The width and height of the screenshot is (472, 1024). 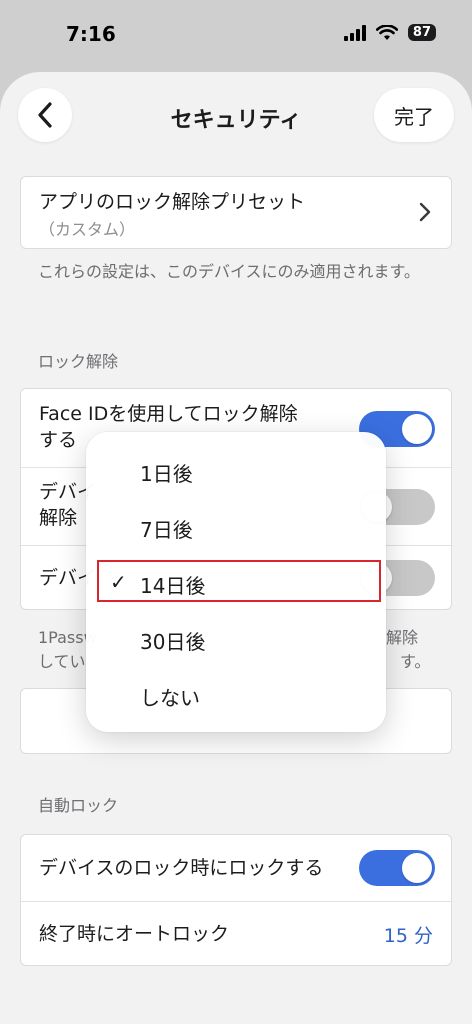 I want to click on autolock-on-quit-label: 終了時にオートロック, so click(x=134, y=934).